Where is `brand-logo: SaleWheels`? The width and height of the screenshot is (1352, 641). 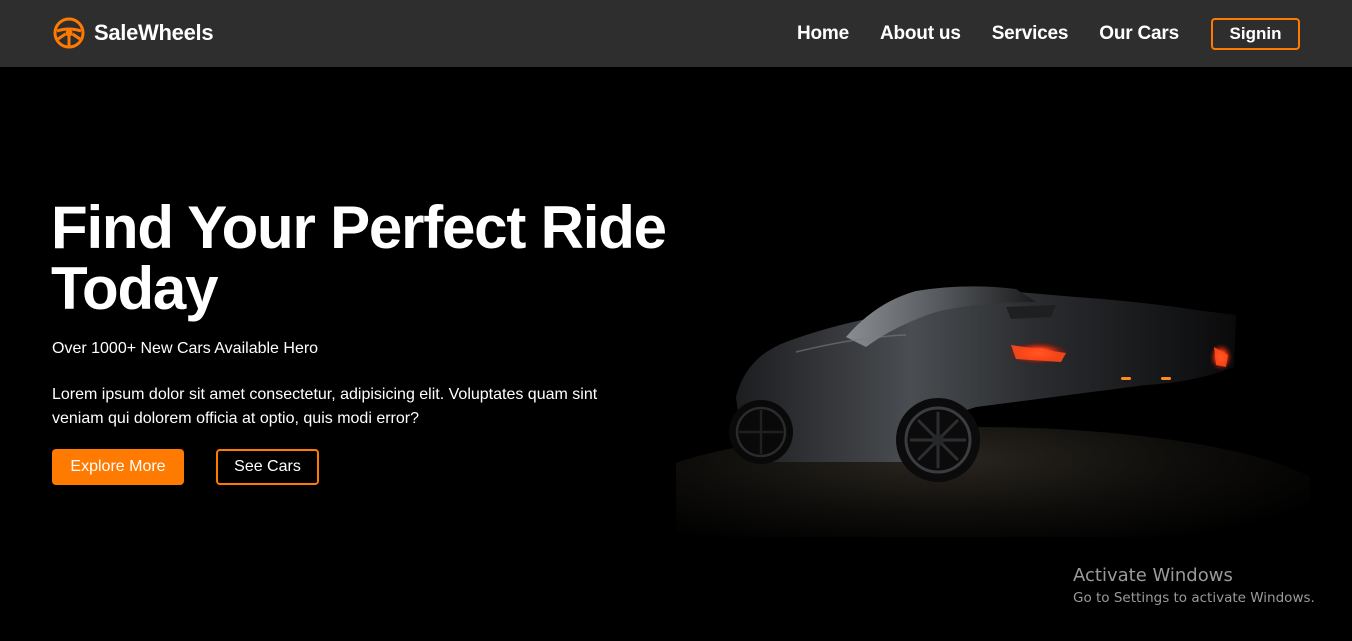
brand-logo: SaleWheels is located at coordinates (133, 33).